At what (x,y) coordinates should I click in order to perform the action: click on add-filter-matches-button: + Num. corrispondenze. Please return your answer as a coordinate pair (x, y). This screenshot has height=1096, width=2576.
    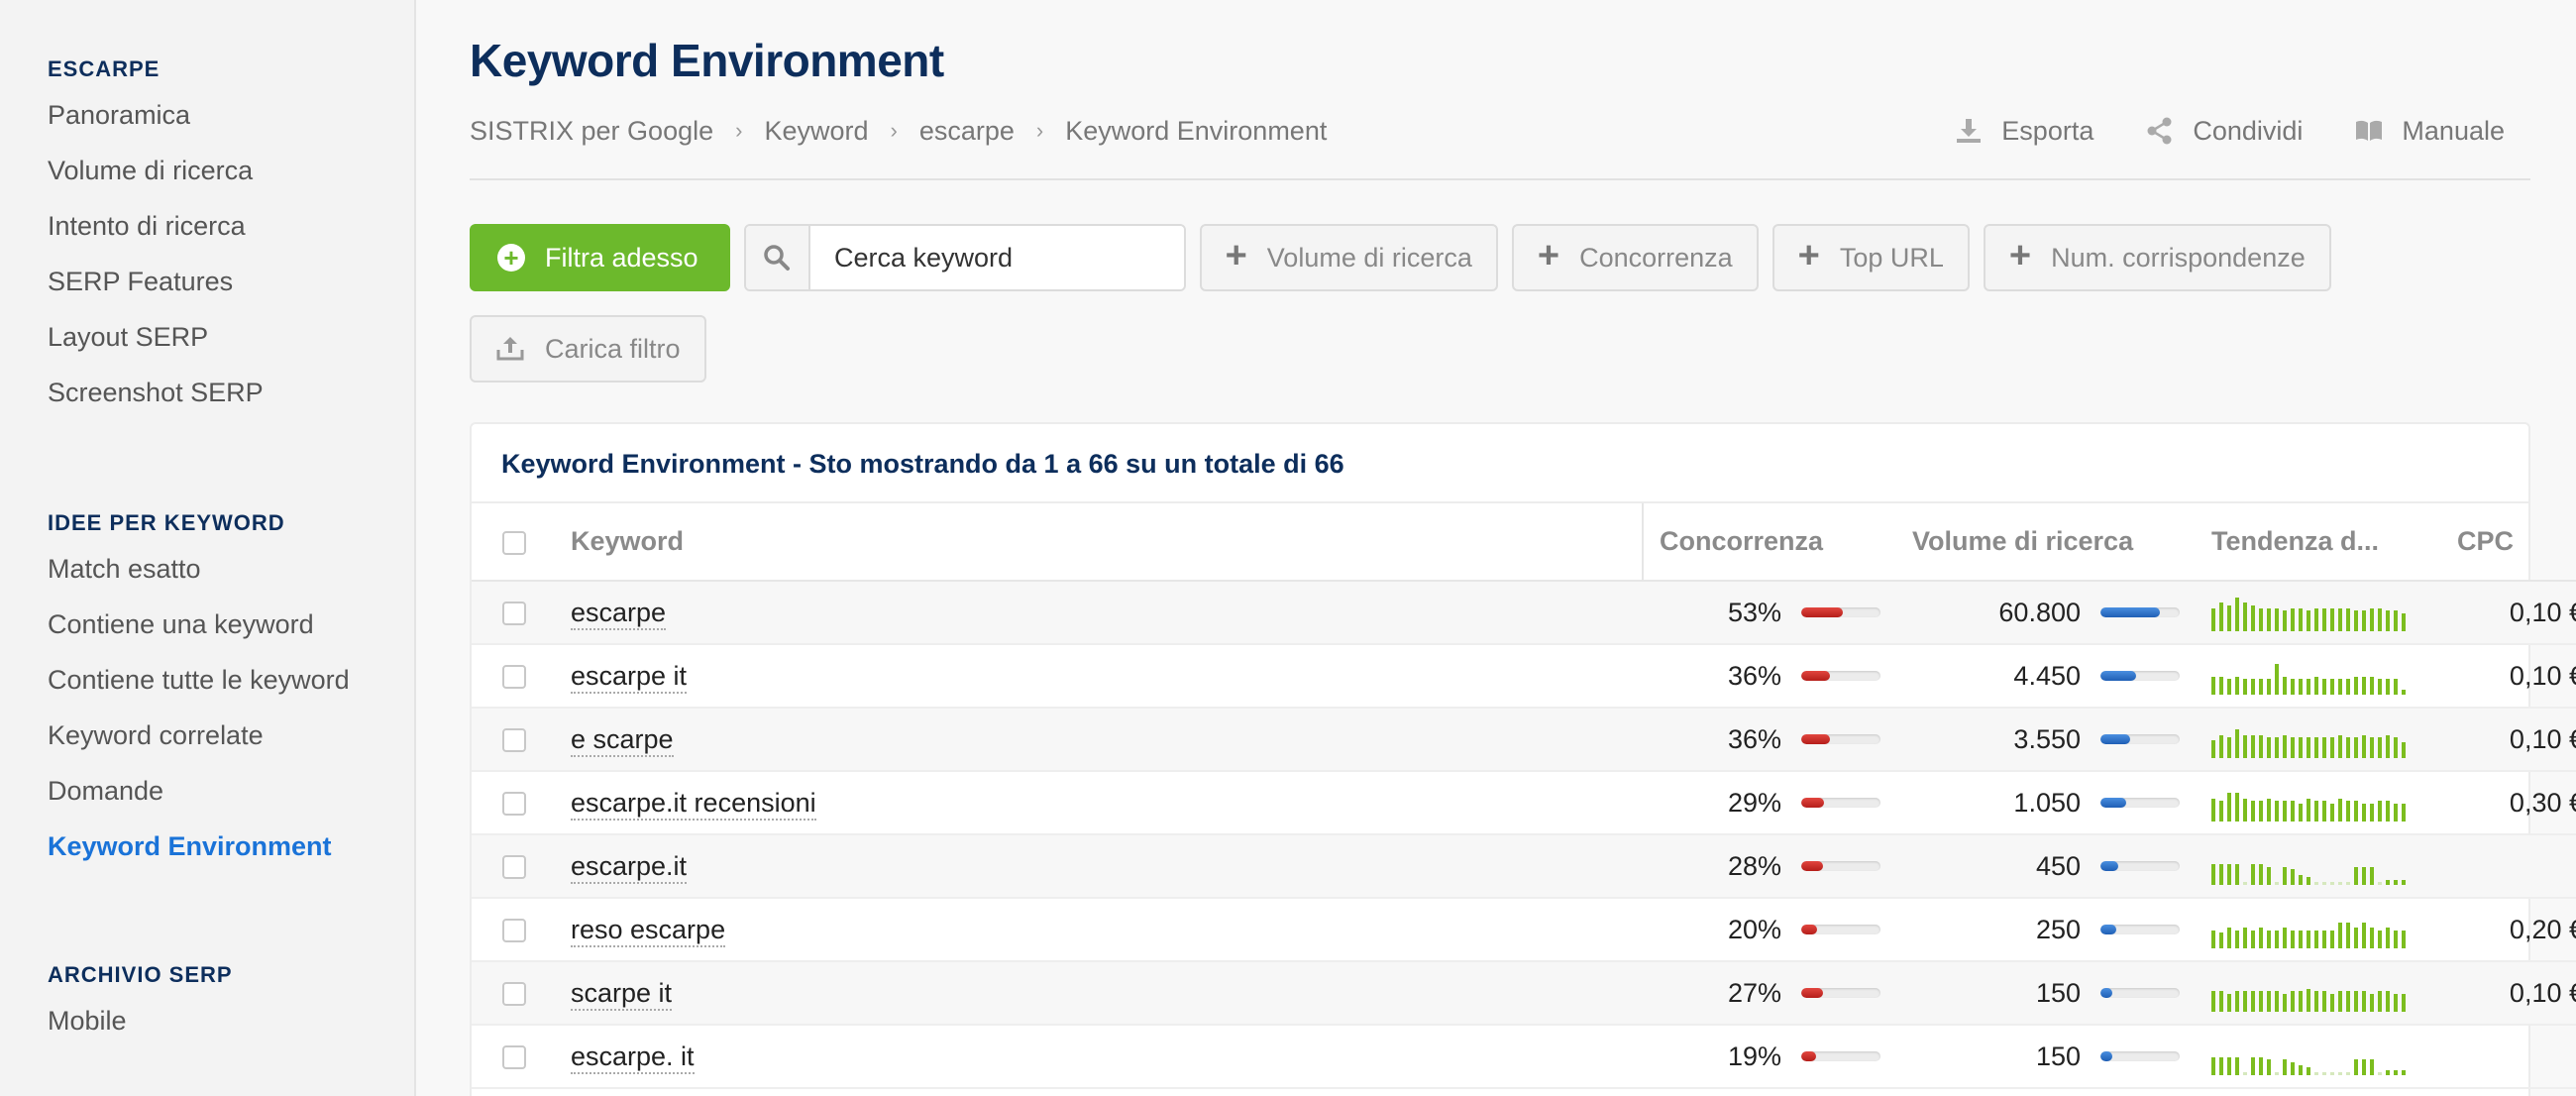
    Looking at the image, I should click on (2157, 257).